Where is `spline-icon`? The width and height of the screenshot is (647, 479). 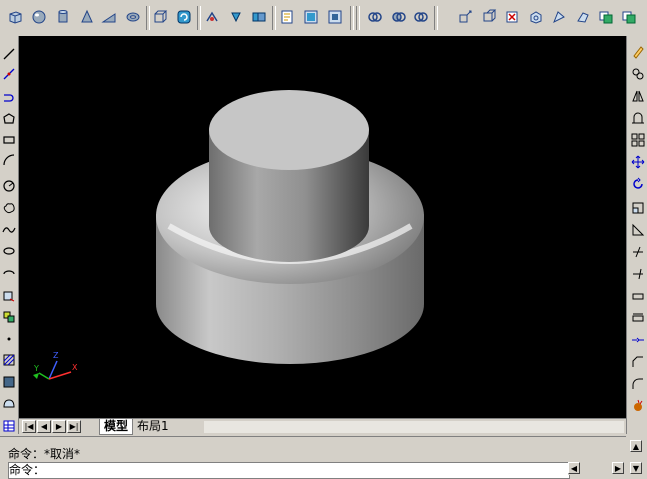 spline-icon is located at coordinates (9, 230).